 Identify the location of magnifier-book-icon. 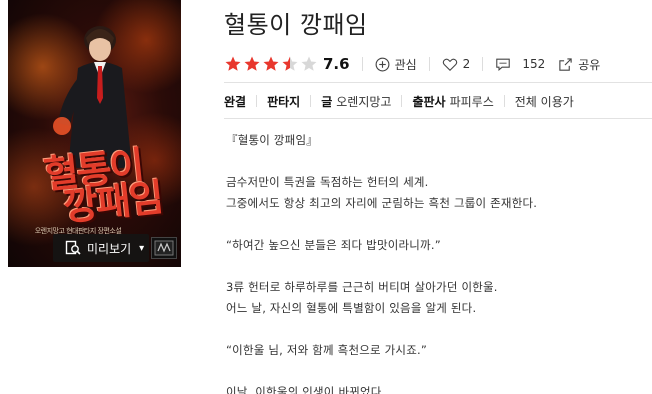
(73, 247).